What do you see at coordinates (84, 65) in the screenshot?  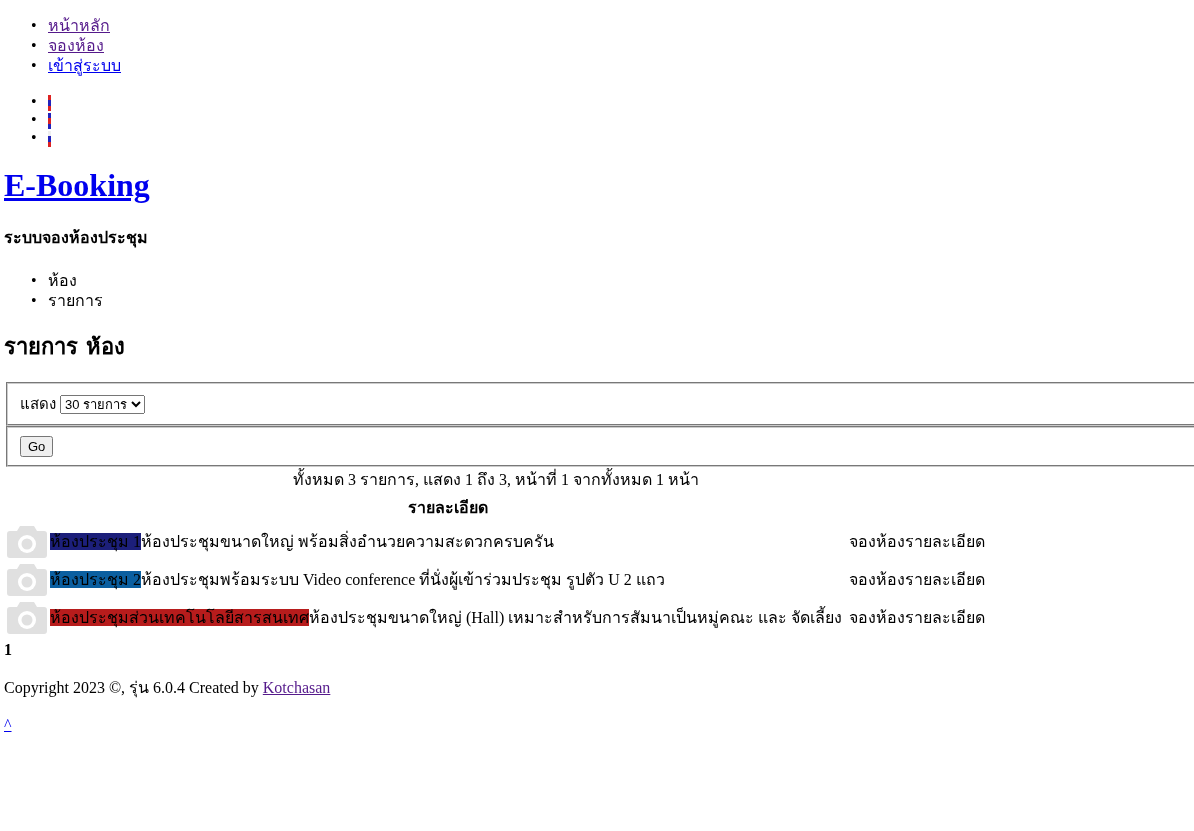 I see `menu-link: เข้าสู่ระบบ` at bounding box center [84, 65].